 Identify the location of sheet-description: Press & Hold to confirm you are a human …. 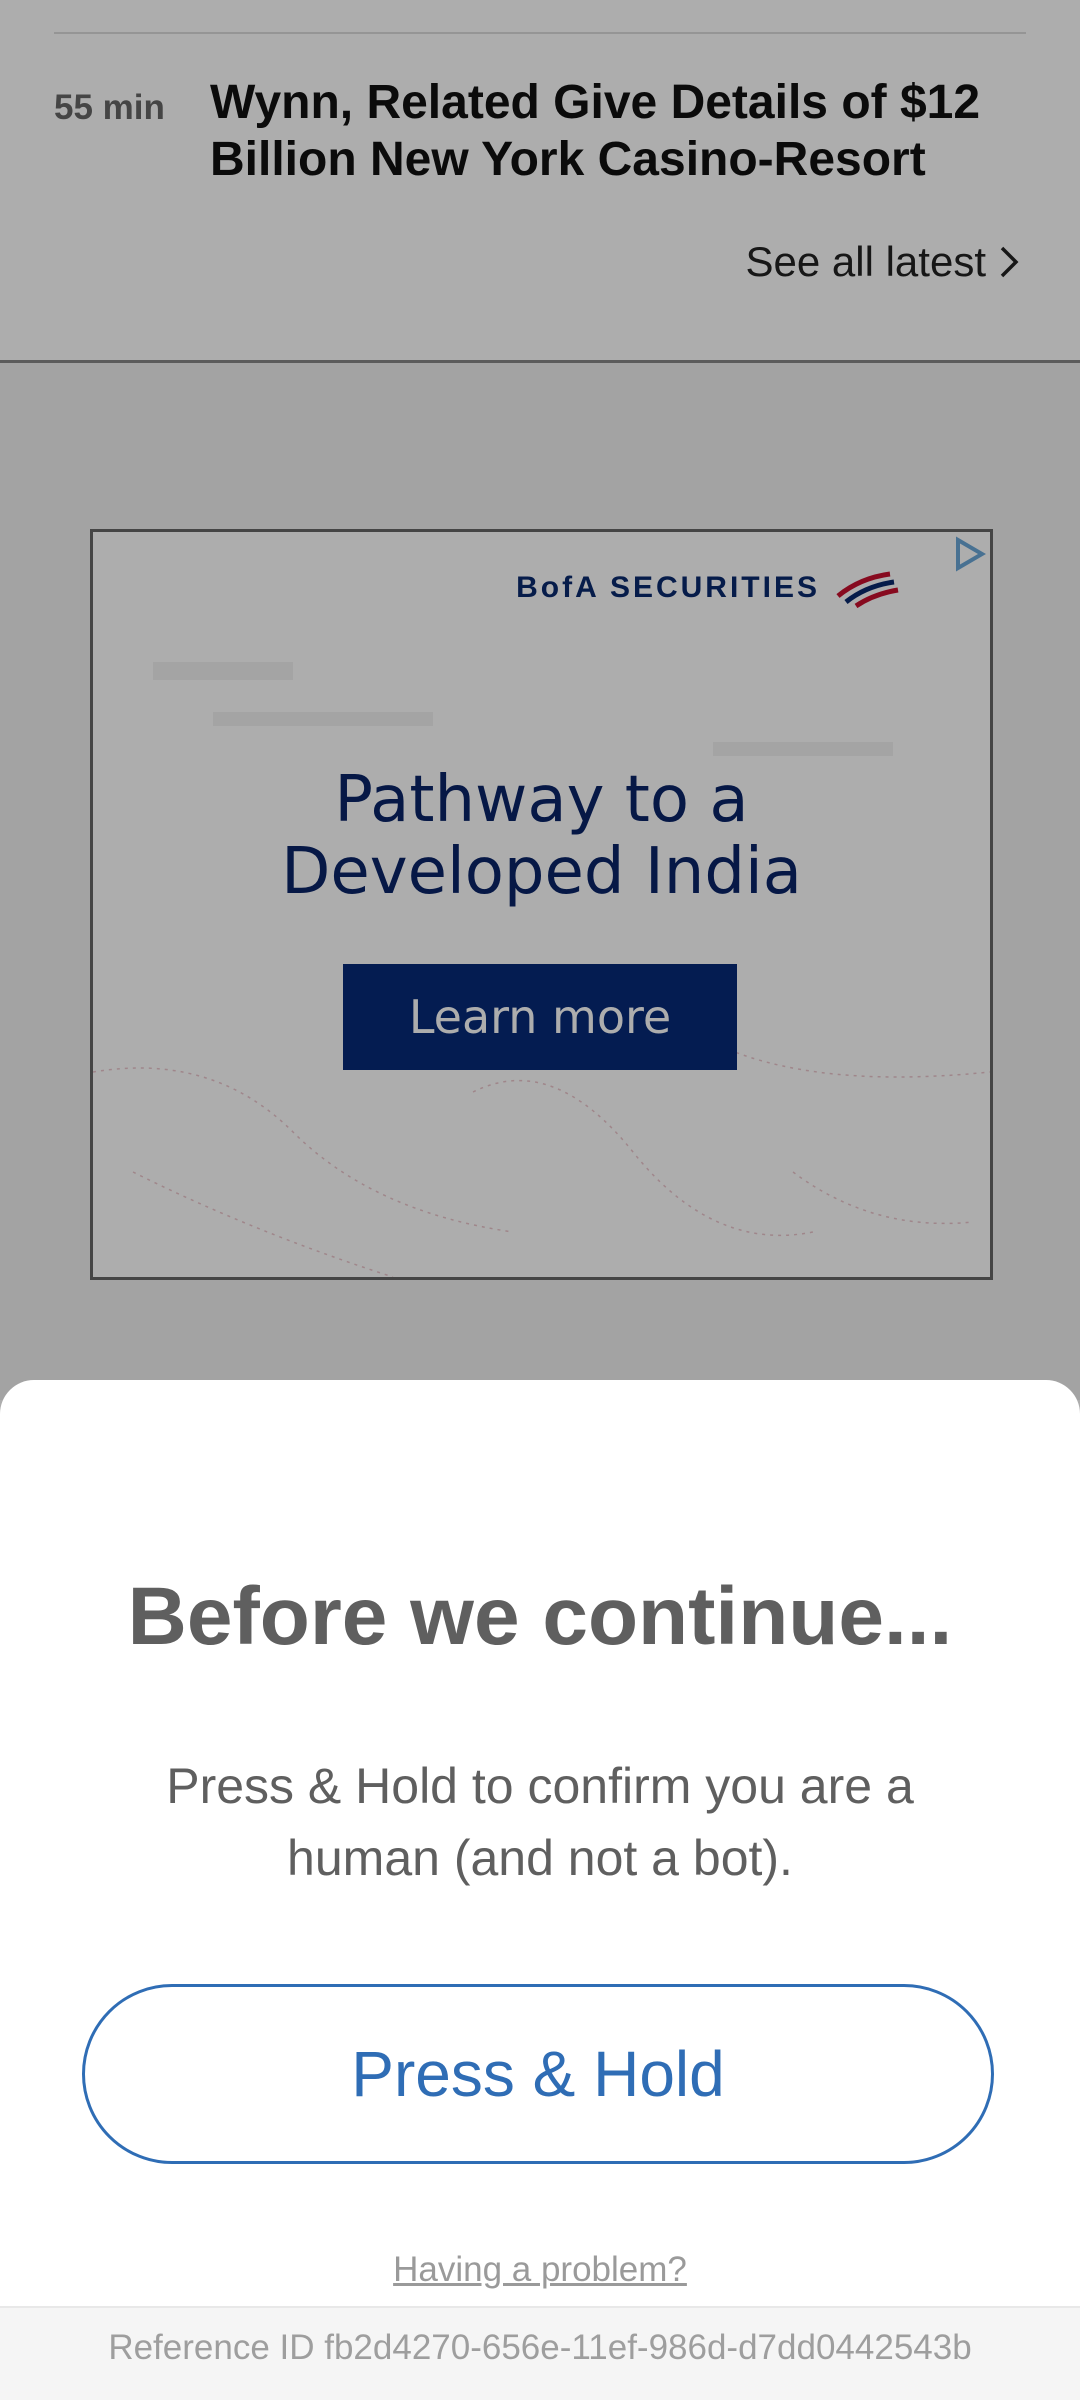
(540, 1822).